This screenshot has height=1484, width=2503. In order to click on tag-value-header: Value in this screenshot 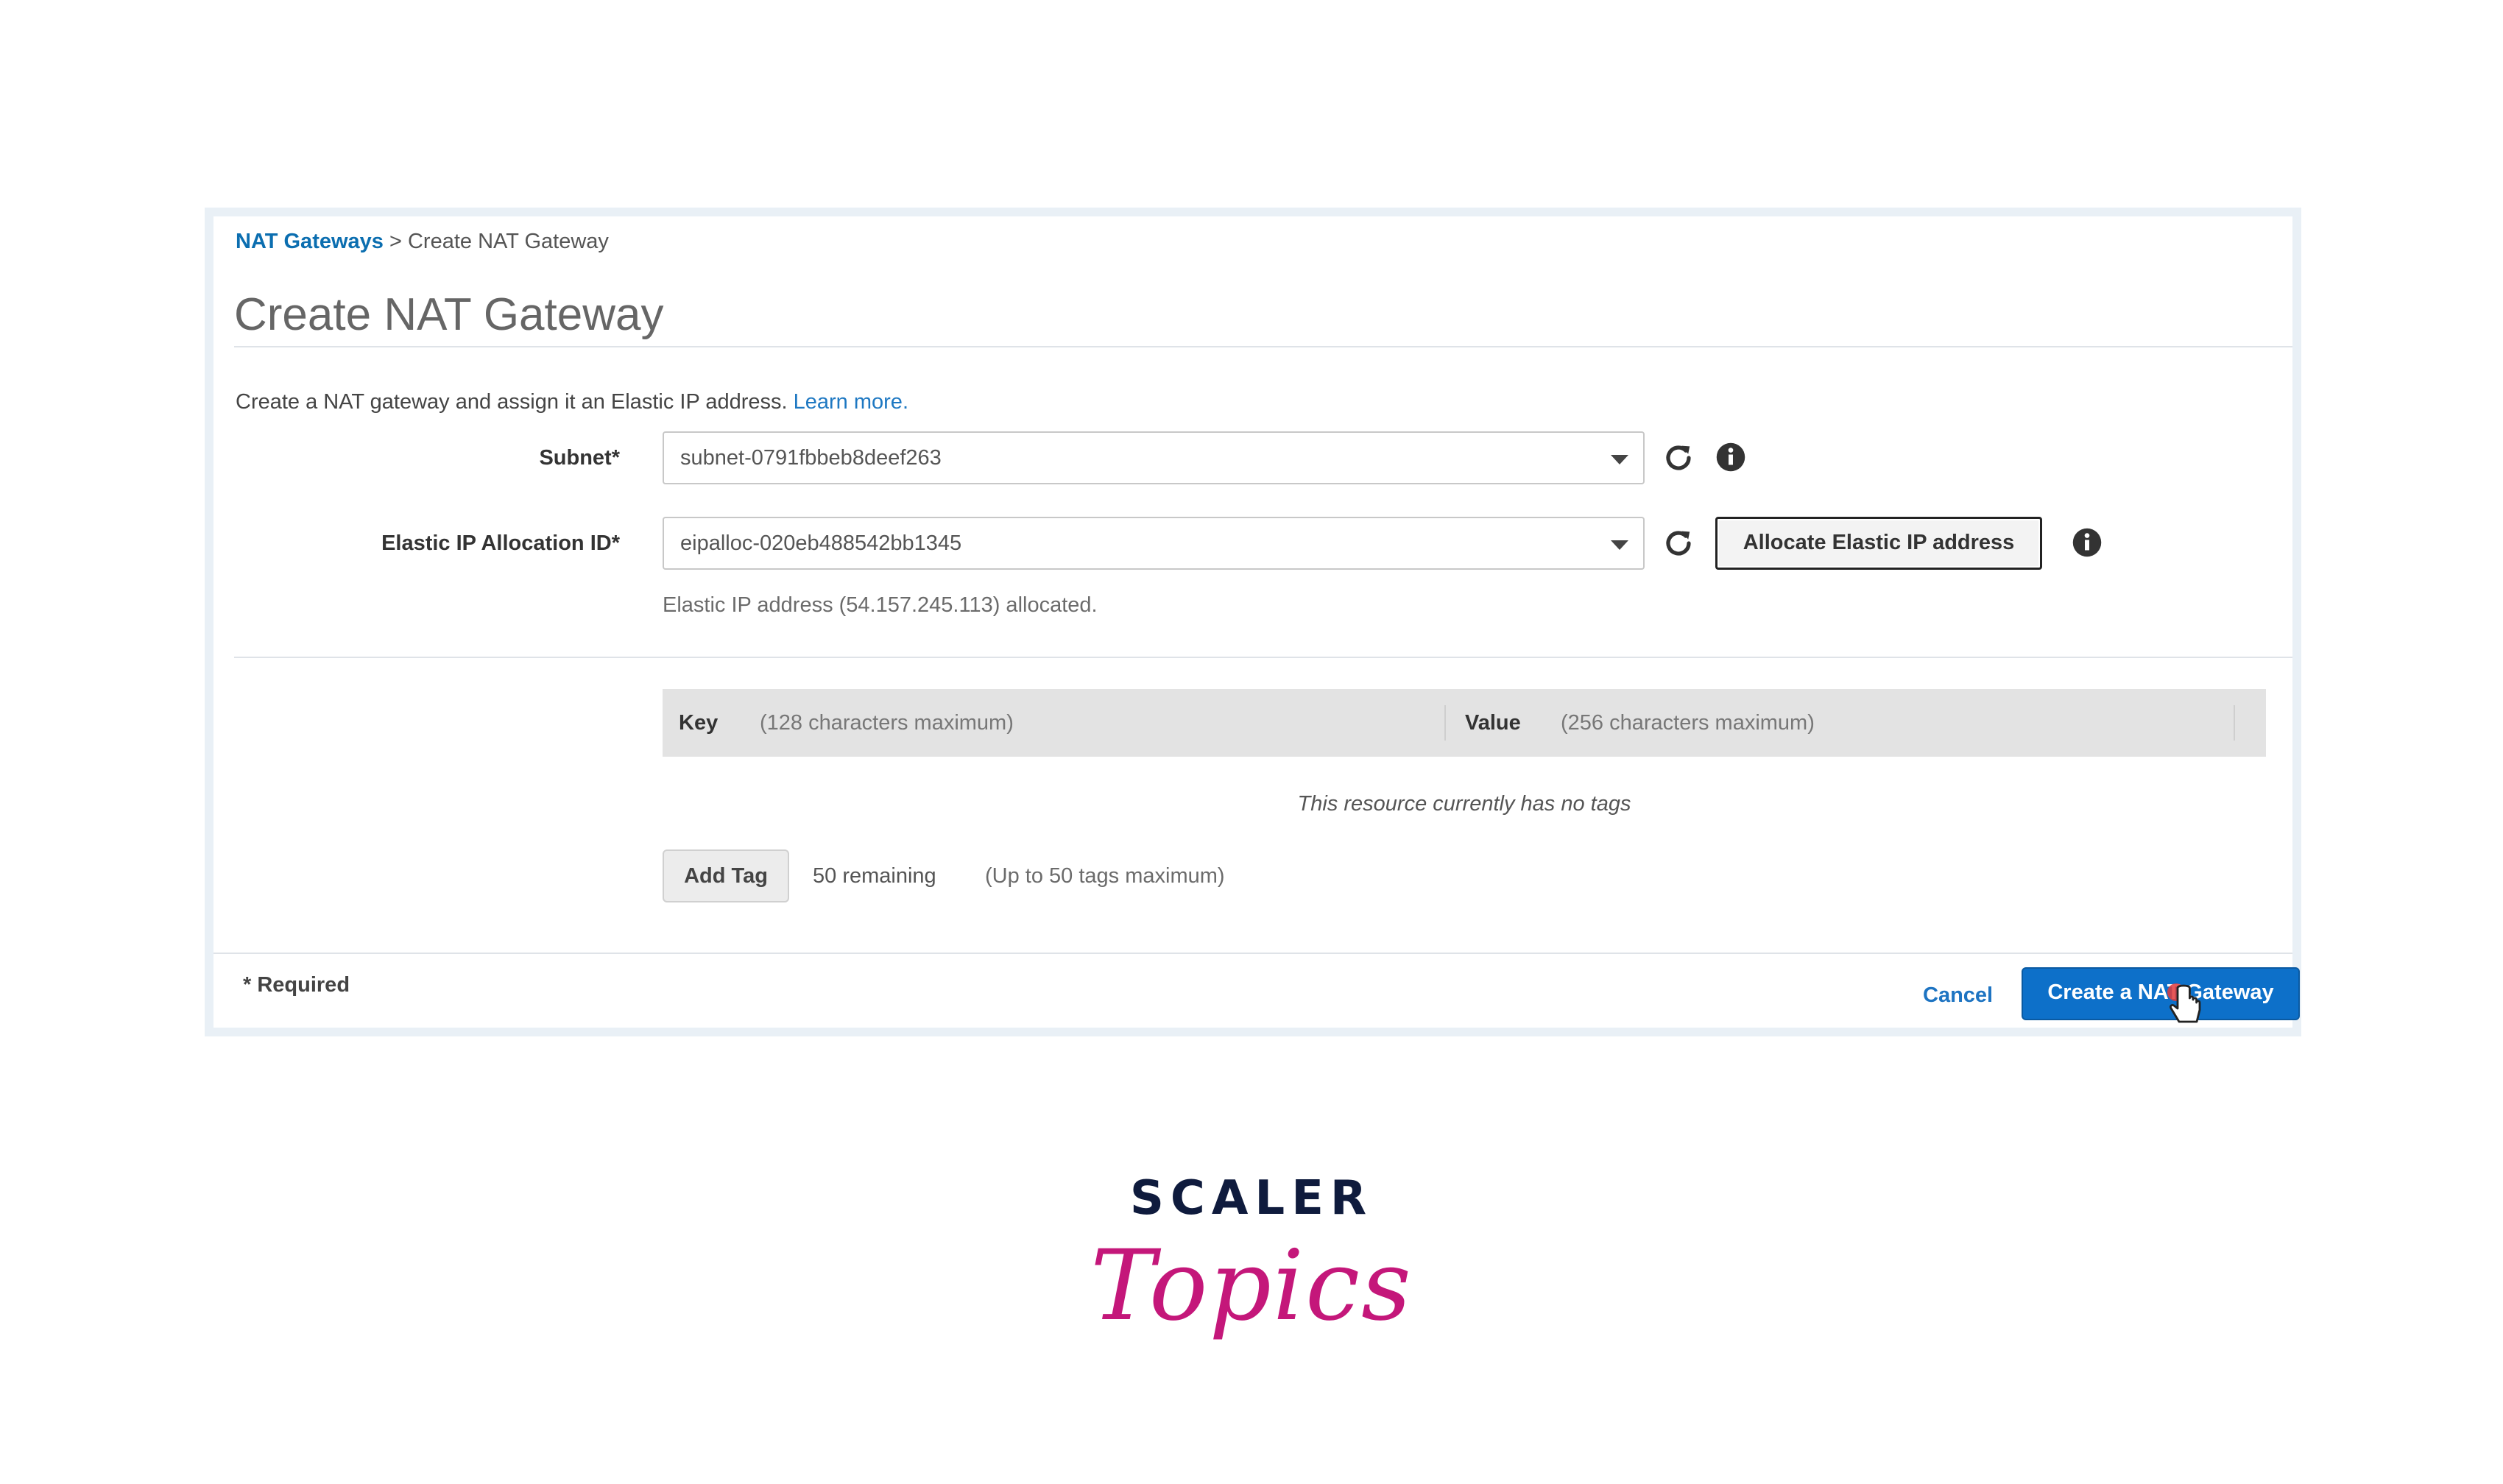, I will do `click(1493, 723)`.